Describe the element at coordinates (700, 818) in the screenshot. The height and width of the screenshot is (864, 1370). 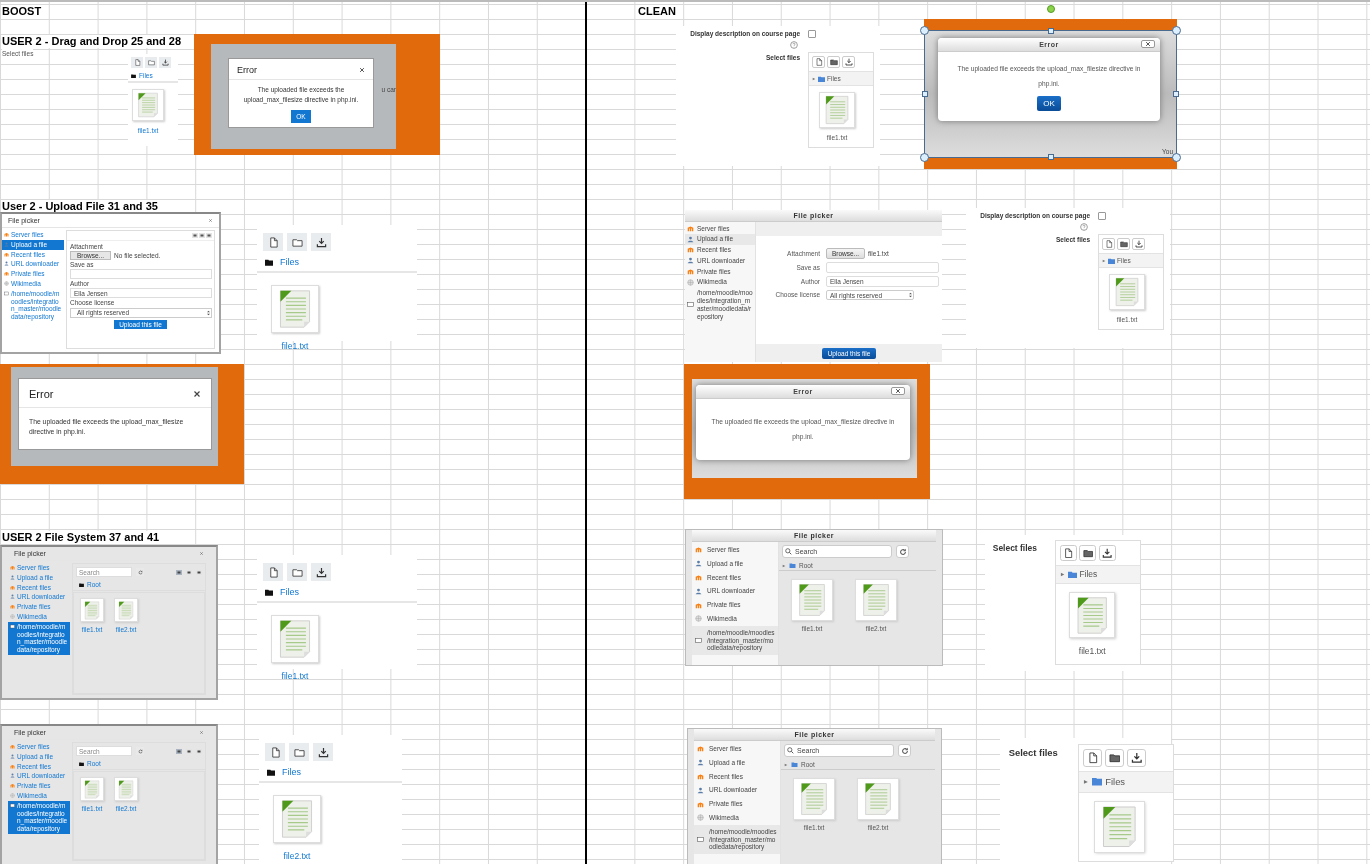
I see `globe-icon` at that location.